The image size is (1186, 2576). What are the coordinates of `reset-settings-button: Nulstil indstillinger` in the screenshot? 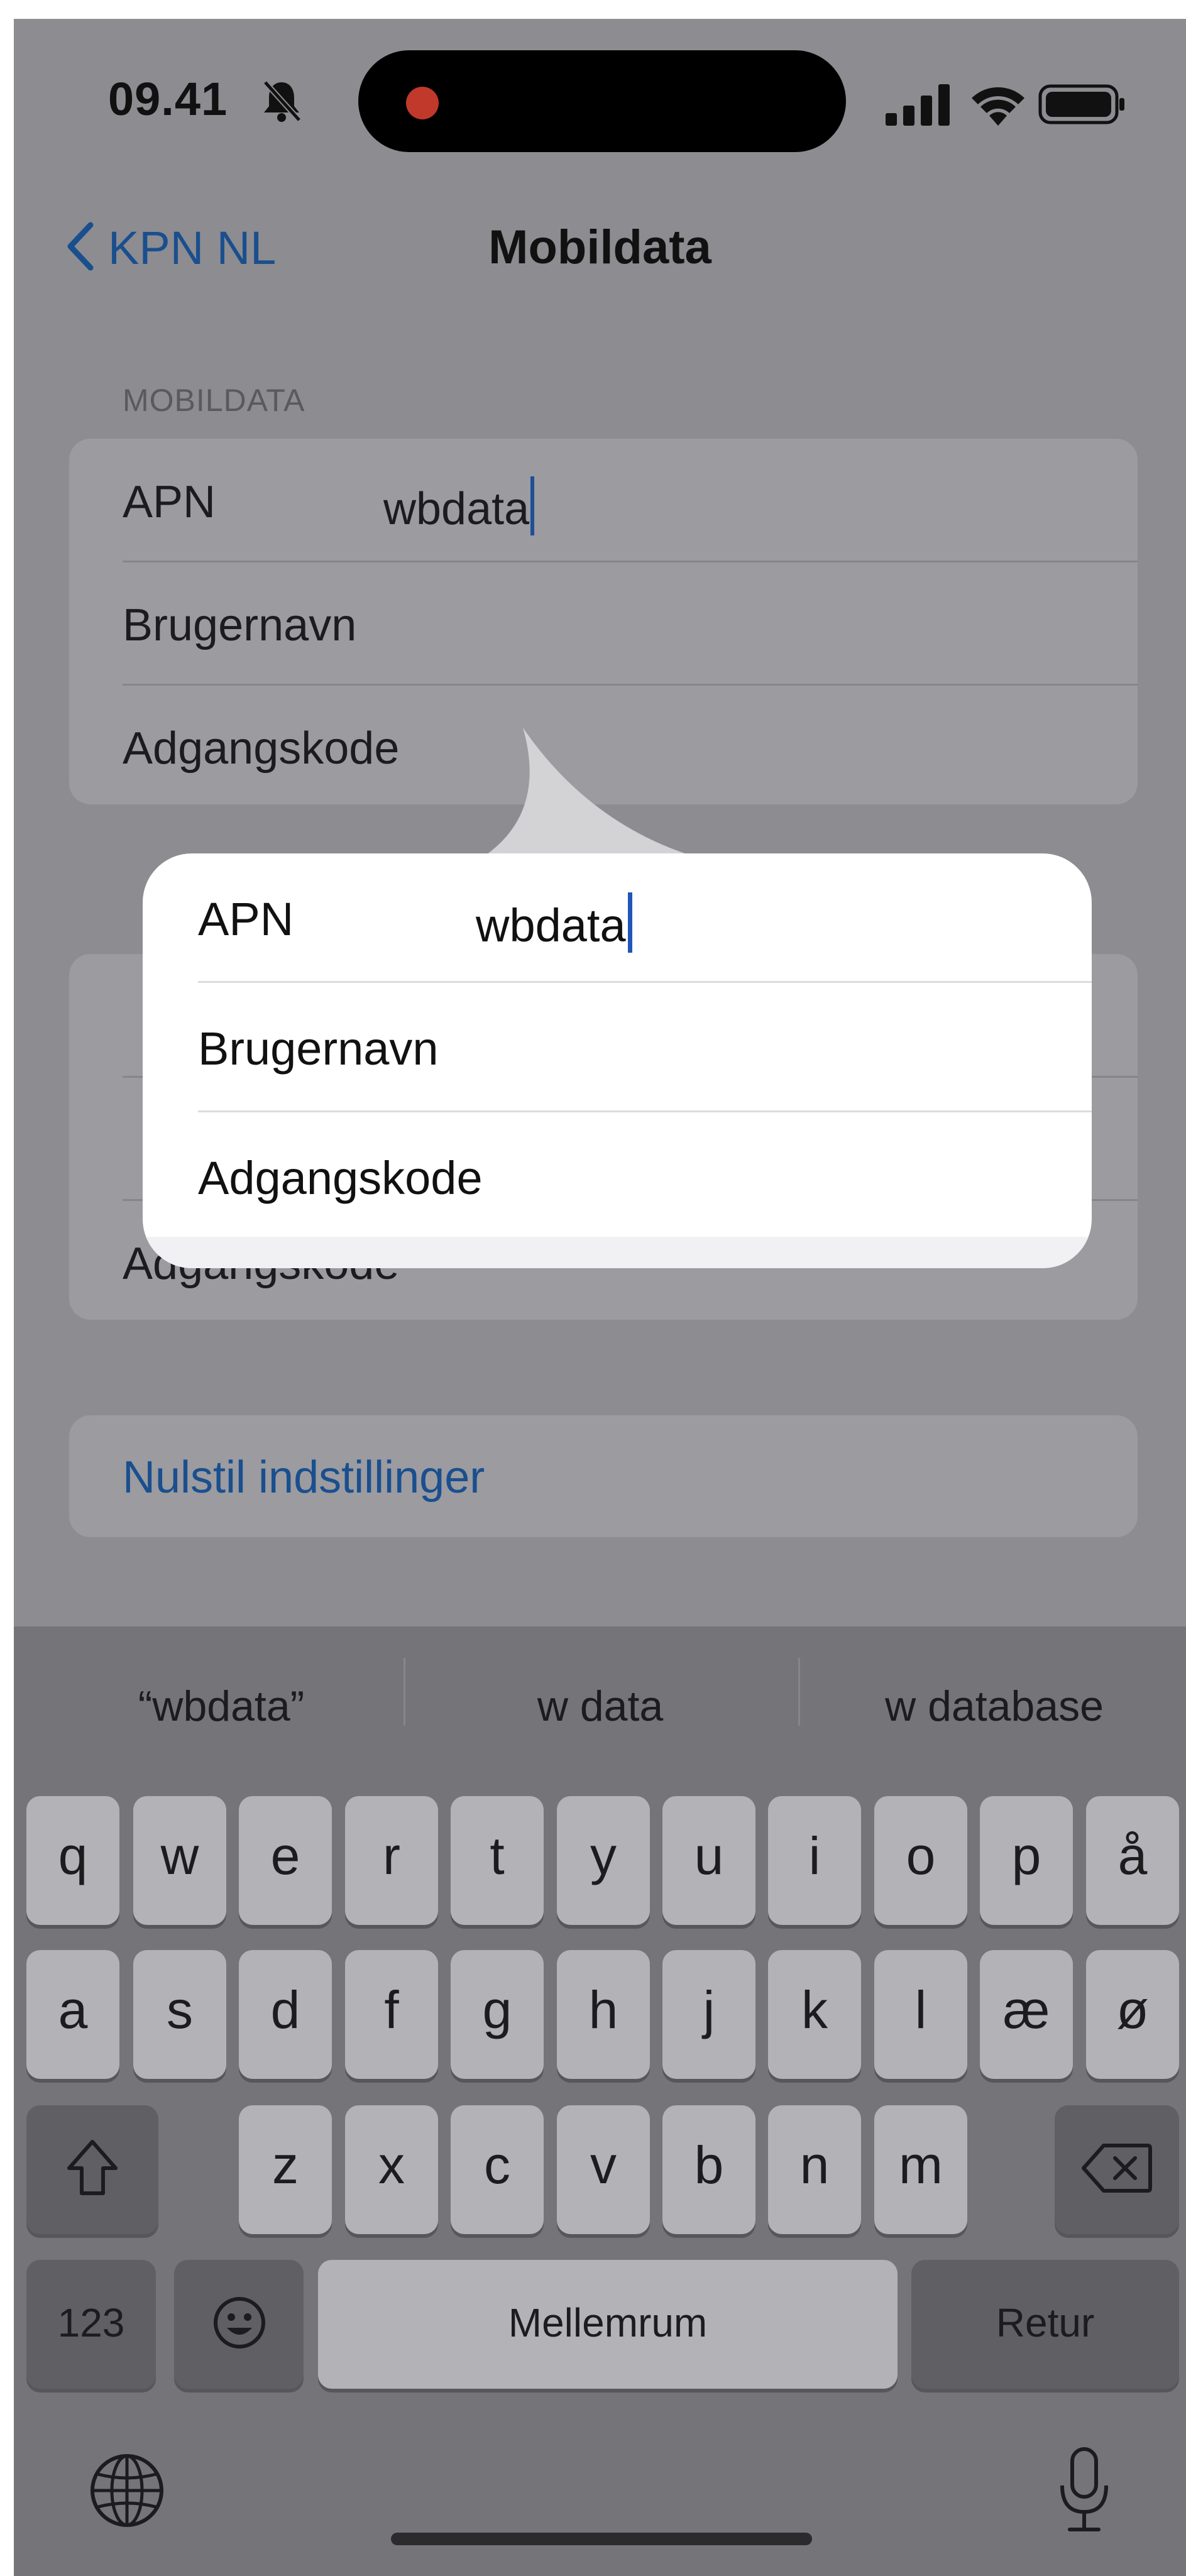 It's located at (603, 1476).